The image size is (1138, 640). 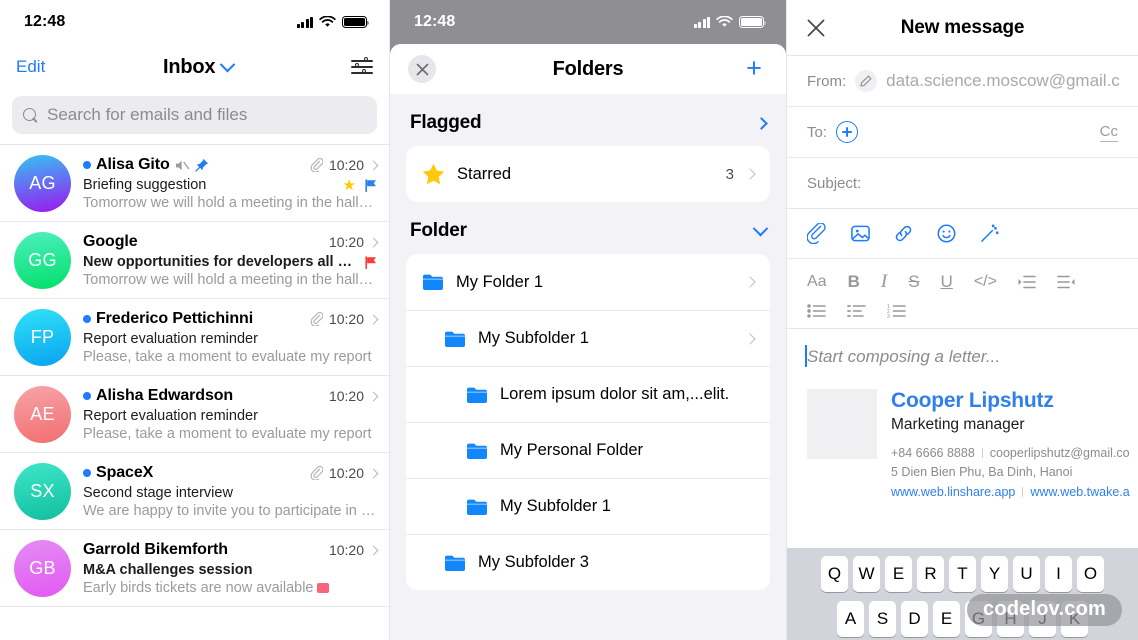 I want to click on key-w: W, so click(x=866, y=574).